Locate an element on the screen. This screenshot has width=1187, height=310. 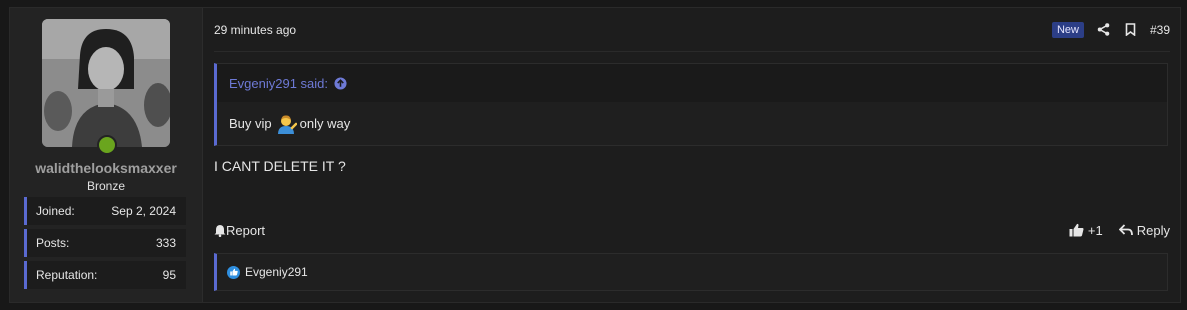
report-label: Report is located at coordinates (246, 230).